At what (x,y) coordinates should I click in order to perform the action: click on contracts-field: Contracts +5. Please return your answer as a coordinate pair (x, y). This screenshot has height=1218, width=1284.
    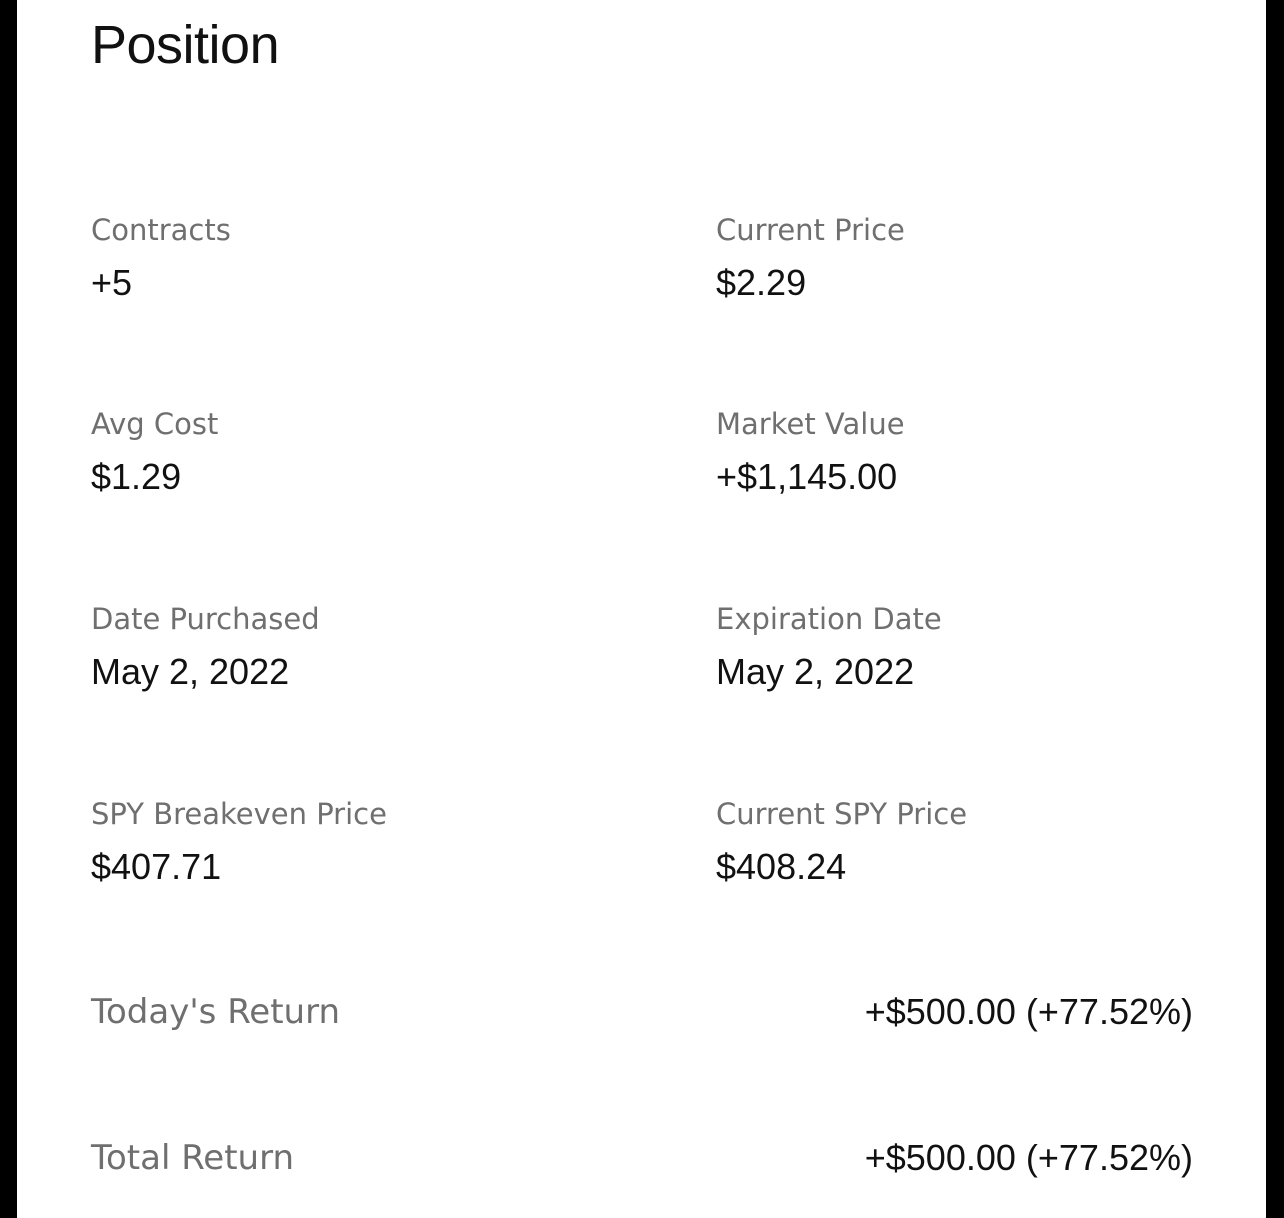
    Looking at the image, I should click on (351, 258).